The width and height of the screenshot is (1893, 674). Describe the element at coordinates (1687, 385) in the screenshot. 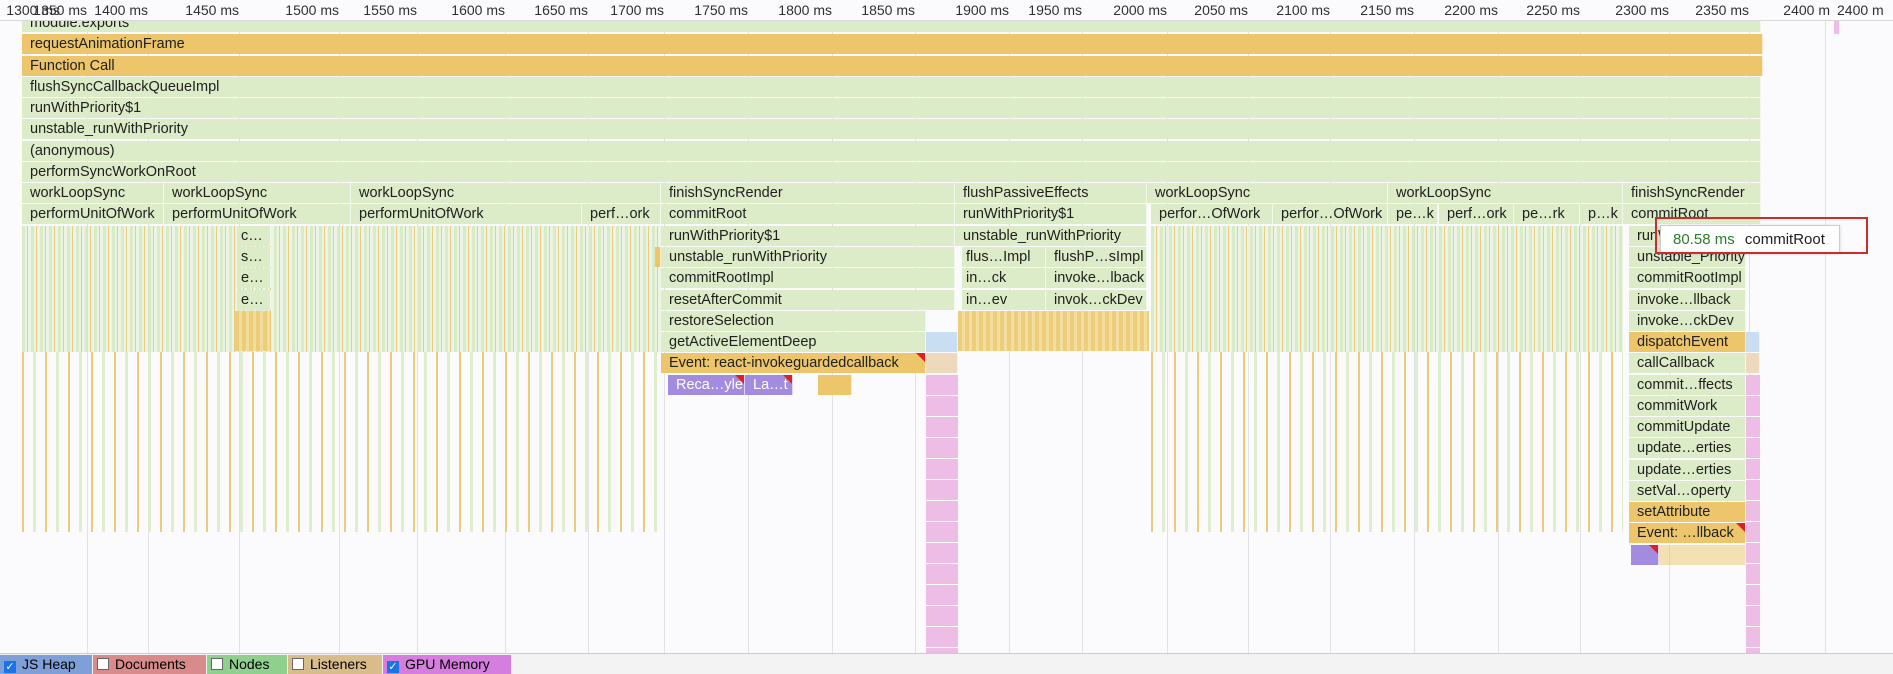

I see `frame-commit-effects: commit…ffects` at that location.